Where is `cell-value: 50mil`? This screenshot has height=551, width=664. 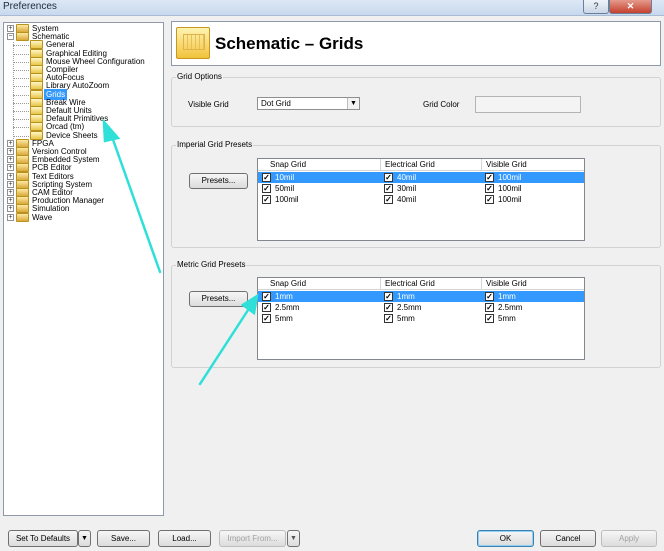 cell-value: 50mil is located at coordinates (285, 188).